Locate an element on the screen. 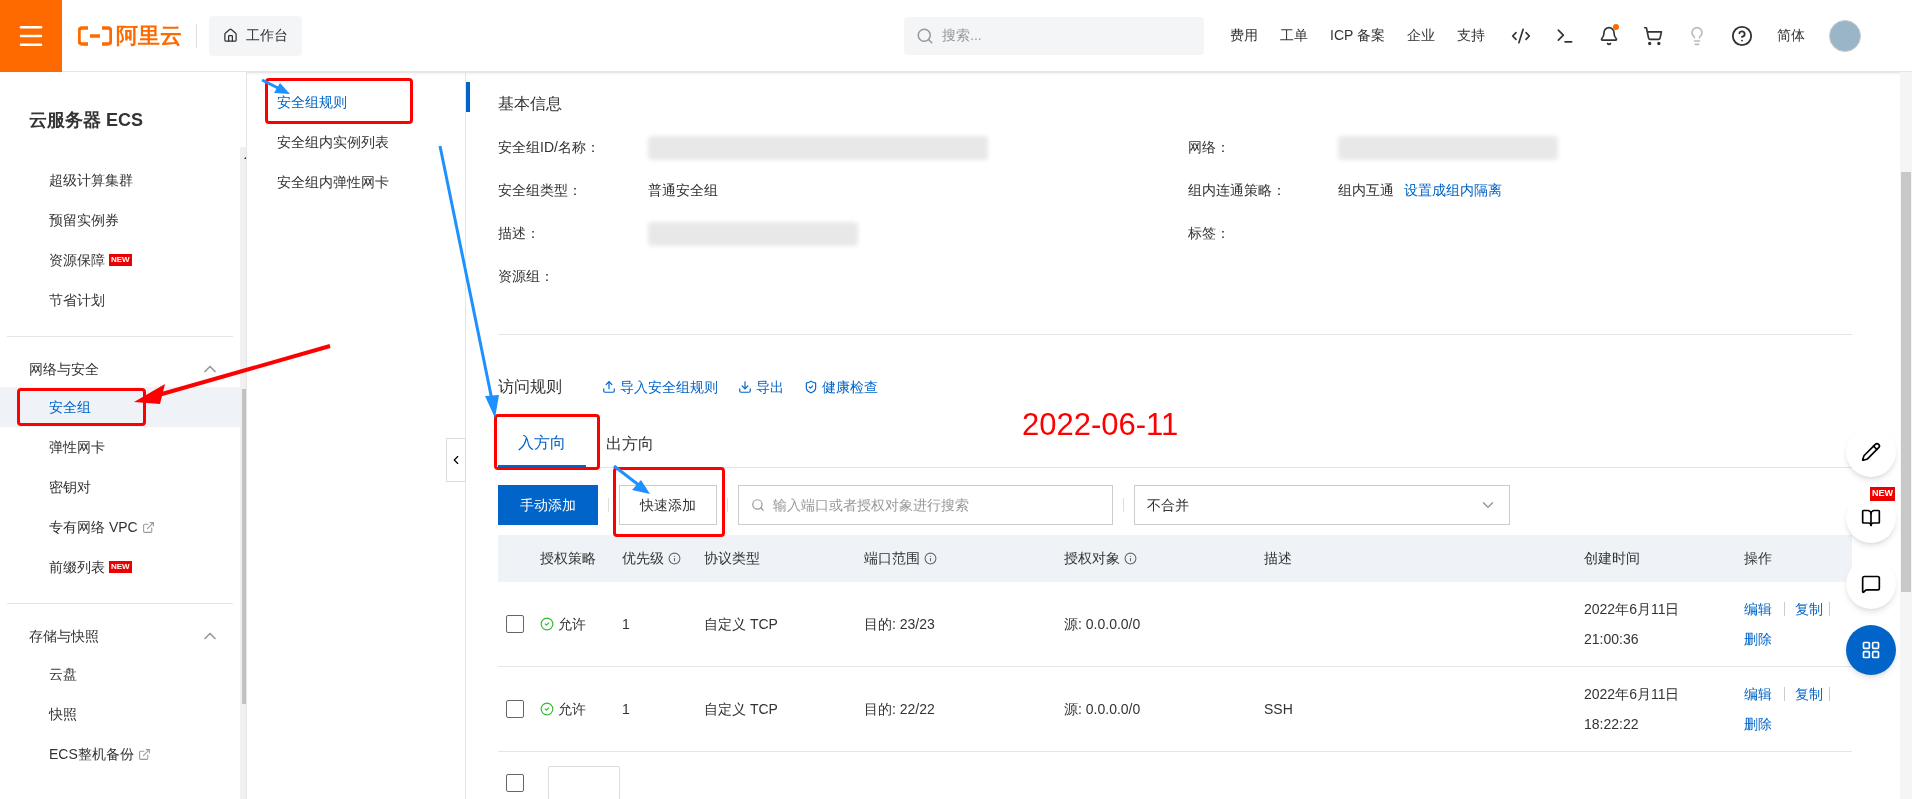 This screenshot has width=1912, height=799. table-cell-text: 18:22:22 is located at coordinates (1612, 724).